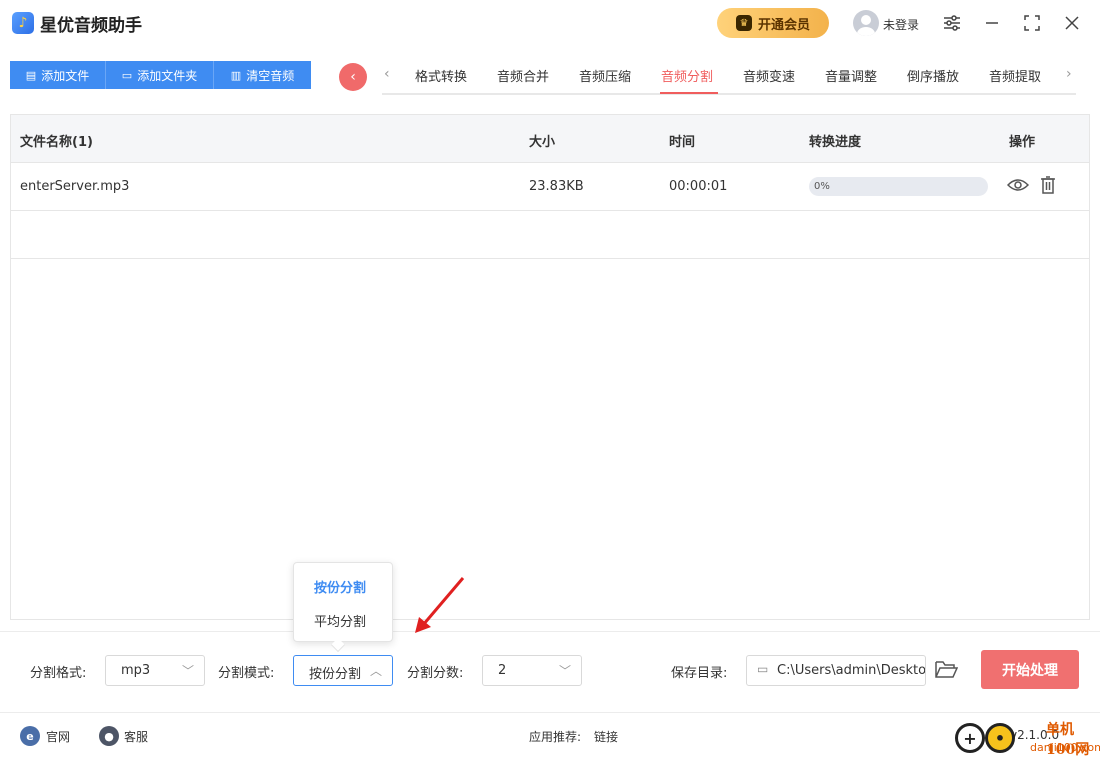  What do you see at coordinates (65, 75) in the screenshot?
I see `add-file-label: 添加文件` at bounding box center [65, 75].